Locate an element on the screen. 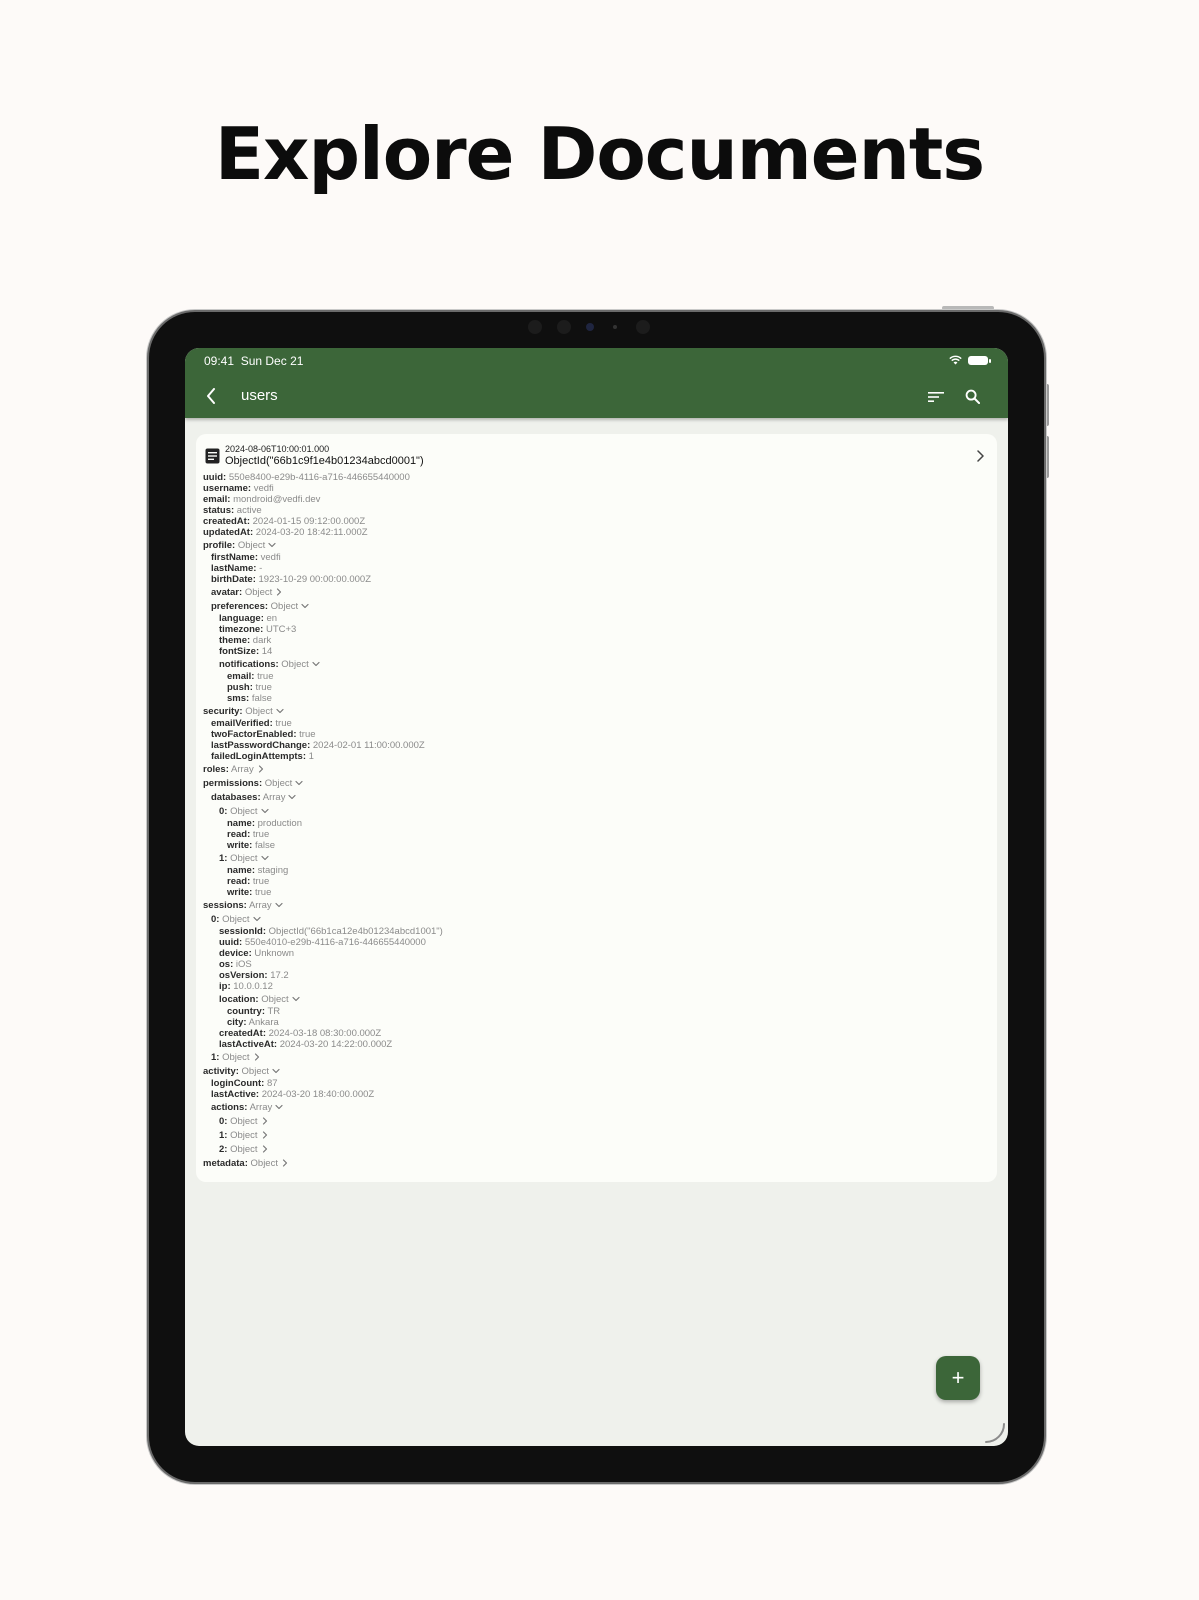 The image size is (1199, 1600). field-key: 0: is located at coordinates (223, 1121).